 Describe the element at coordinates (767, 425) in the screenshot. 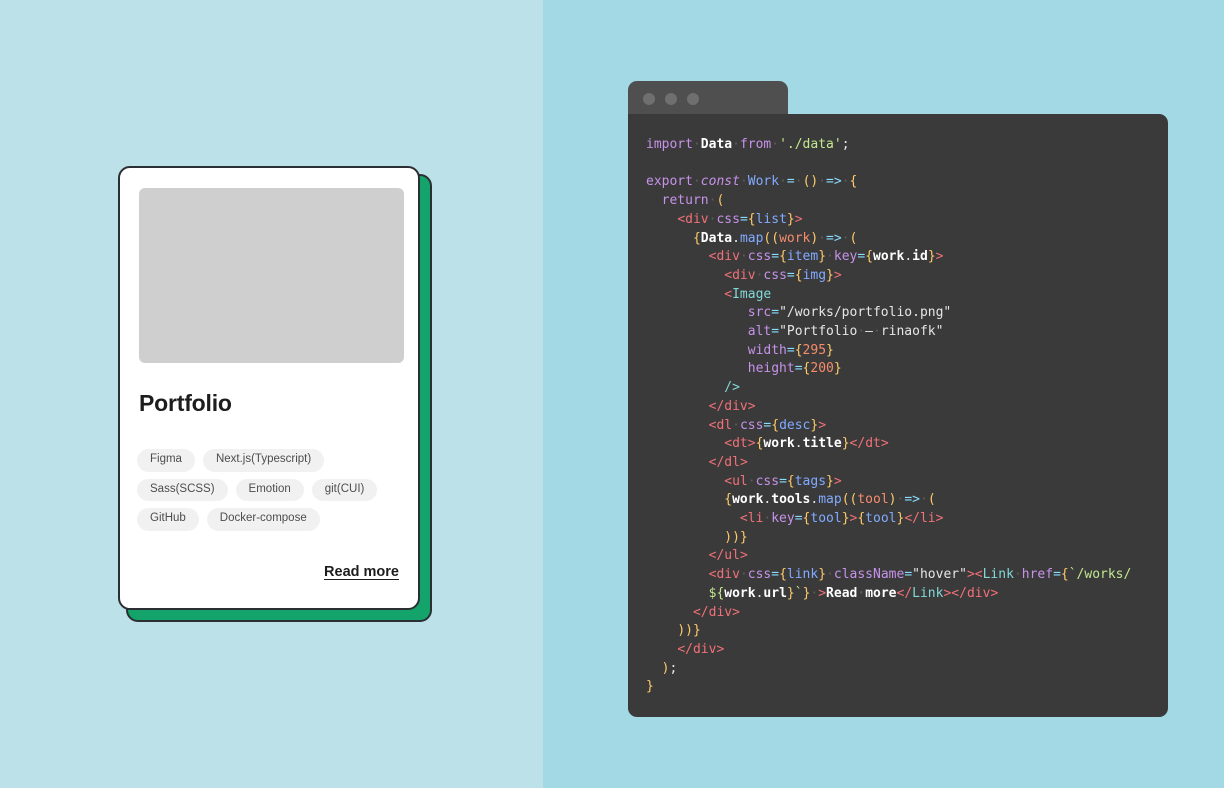

I see `code-line: <dl·css={desc}>` at that location.